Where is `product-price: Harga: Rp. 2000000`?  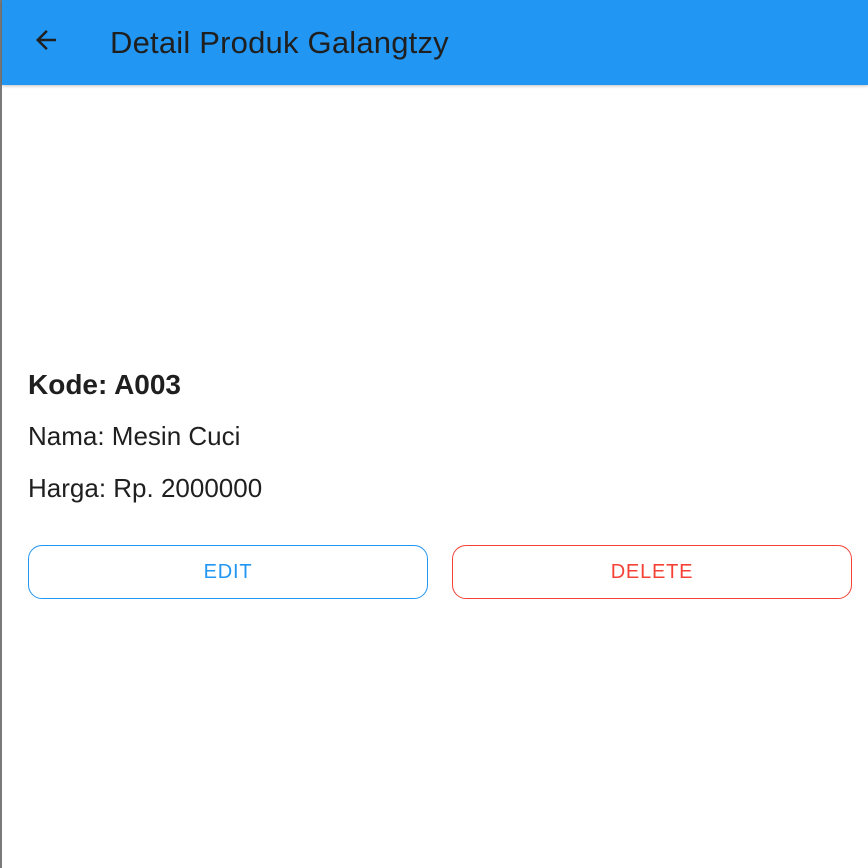 product-price: Harga: Rp. 2000000 is located at coordinates (145, 488).